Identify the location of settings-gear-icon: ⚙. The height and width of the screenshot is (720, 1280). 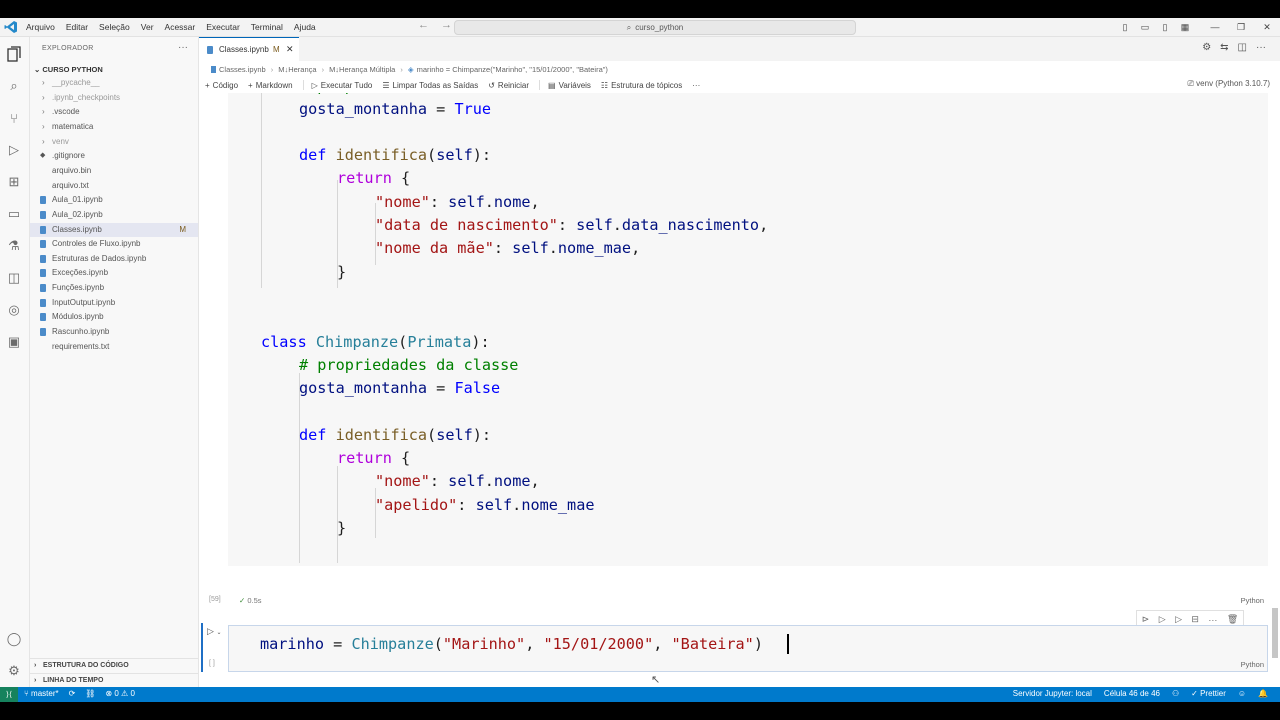
(14, 671).